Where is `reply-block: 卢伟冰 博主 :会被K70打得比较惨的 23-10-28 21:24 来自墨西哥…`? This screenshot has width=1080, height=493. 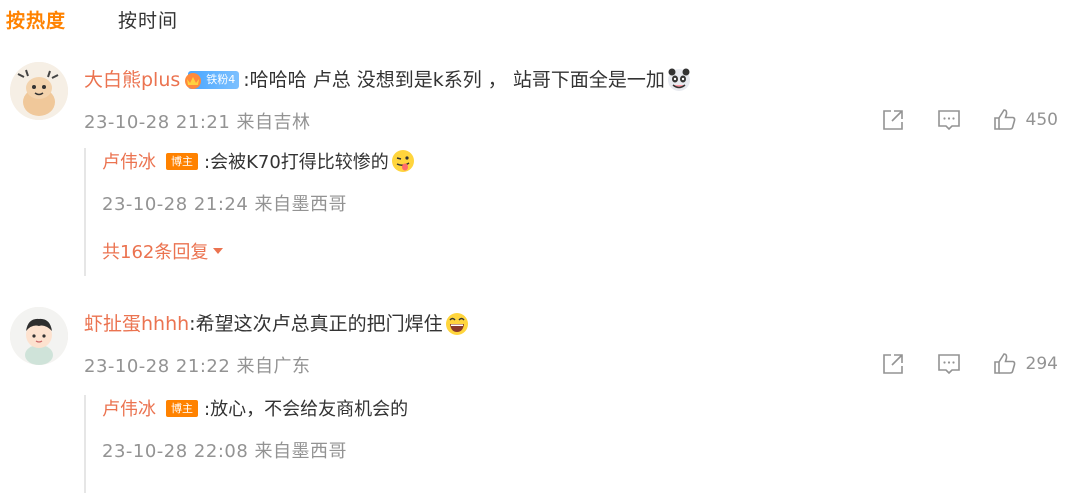 reply-block: 卢伟冰 博主 :会被K70打得比较惨的 23-10-28 21:24 来自墨西哥… is located at coordinates (249, 212).